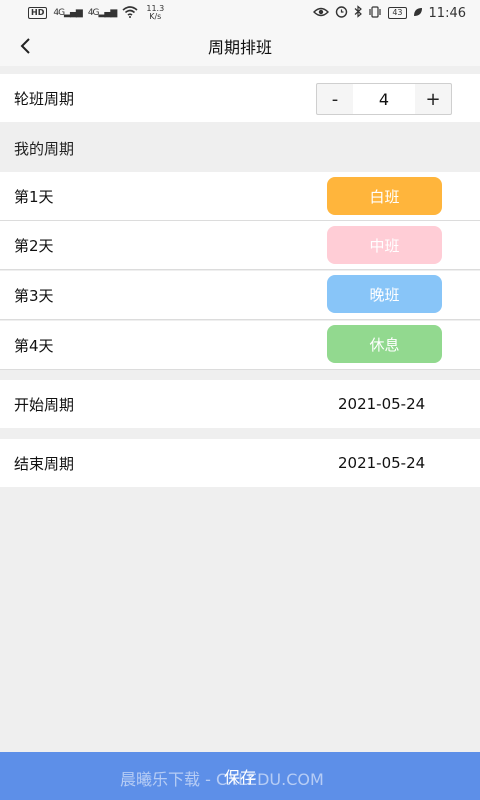 The image size is (480, 800). What do you see at coordinates (34, 245) in the screenshot?
I see `day-label: 第2天` at bounding box center [34, 245].